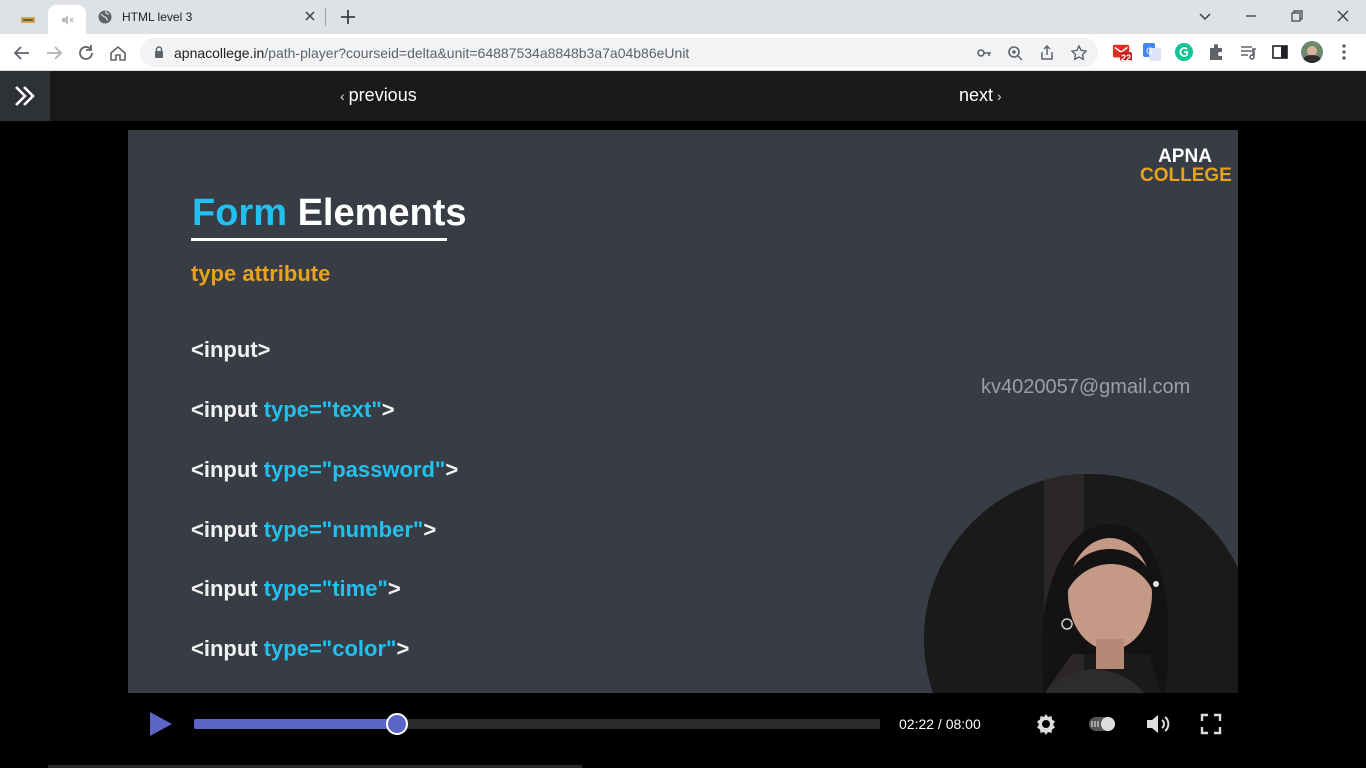 The image size is (1366, 768). Describe the element at coordinates (1343, 16) in the screenshot. I see `close-window-icon` at that location.